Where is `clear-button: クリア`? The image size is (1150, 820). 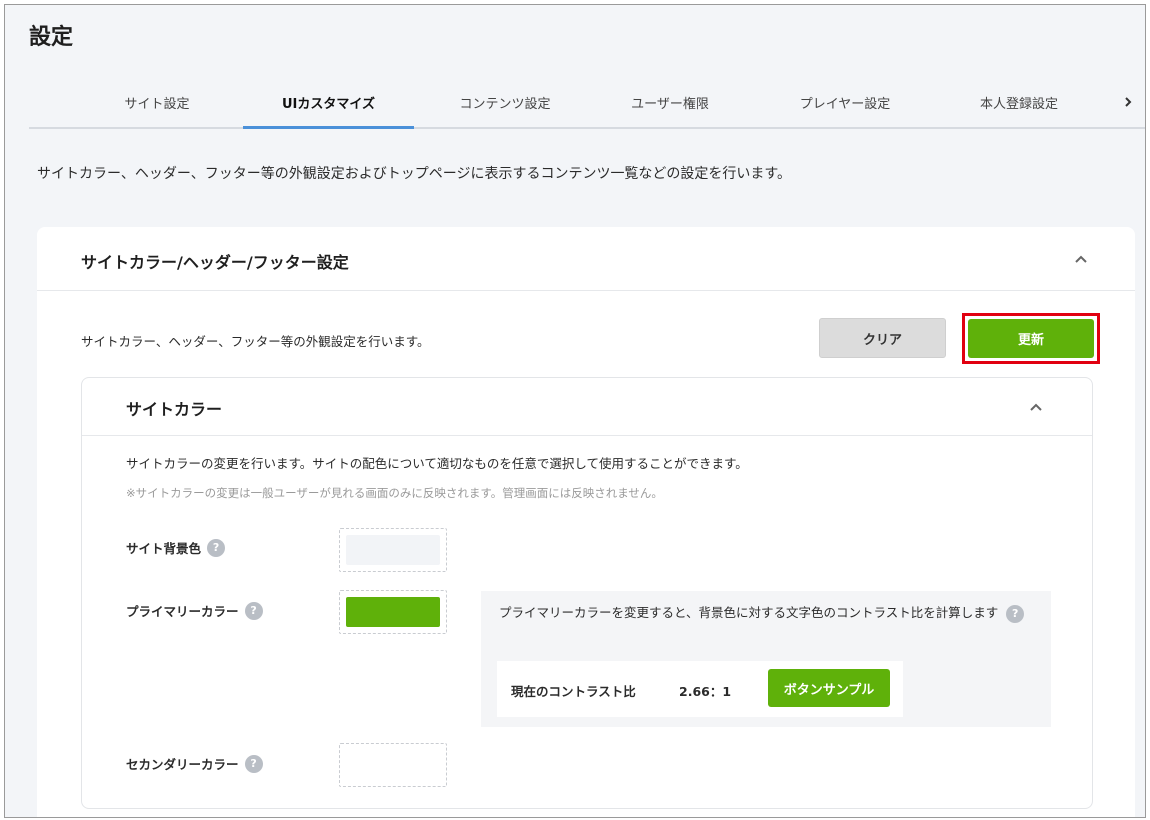
clear-button: クリア is located at coordinates (882, 338).